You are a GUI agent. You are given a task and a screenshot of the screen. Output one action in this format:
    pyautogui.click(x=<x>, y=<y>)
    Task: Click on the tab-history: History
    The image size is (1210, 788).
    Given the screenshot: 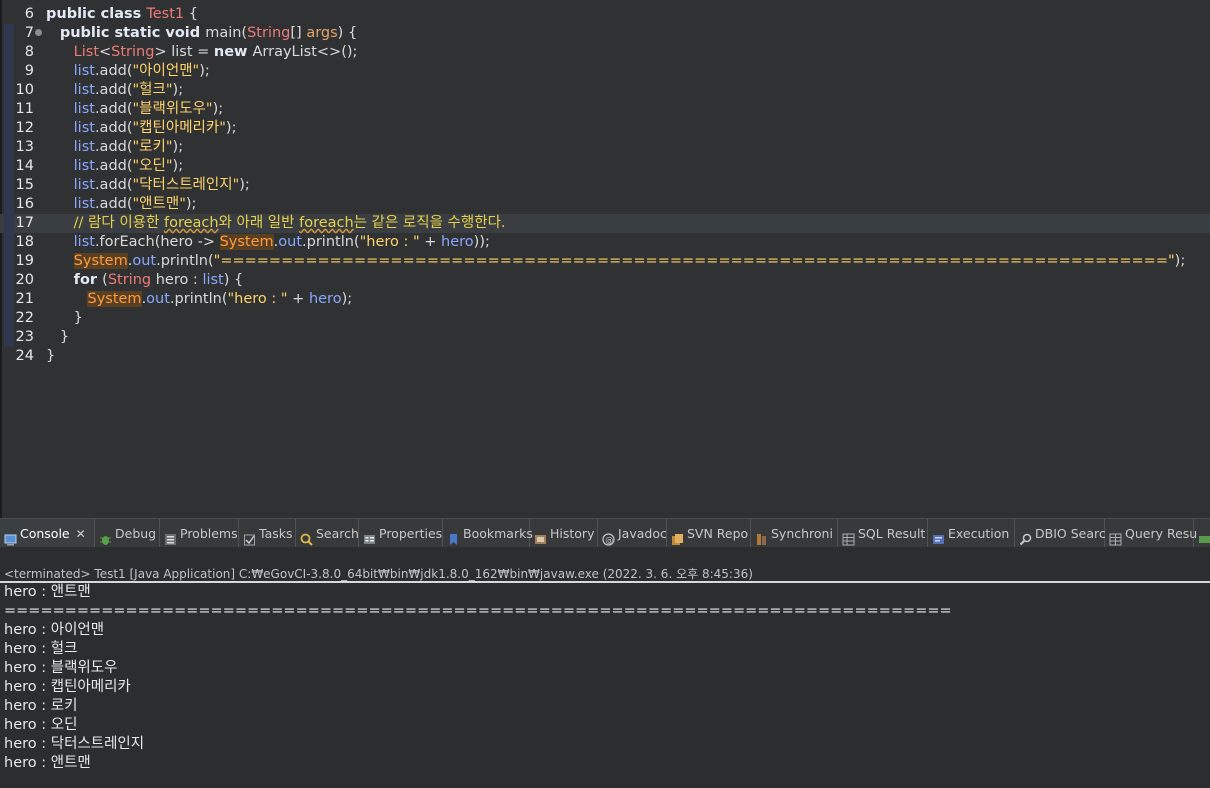 What is the action you would take?
    pyautogui.click(x=564, y=533)
    